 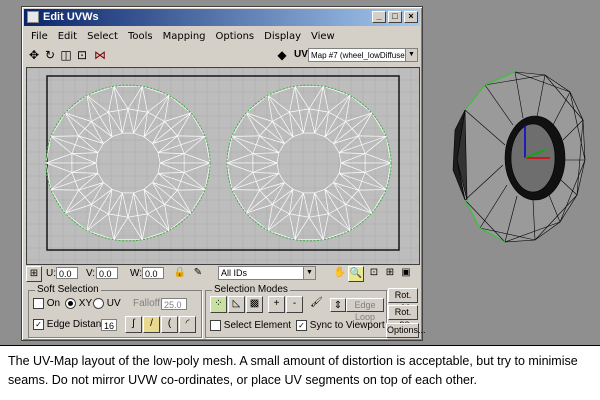 I want to click on edge-distance-checkbox: ✓, so click(x=38, y=324).